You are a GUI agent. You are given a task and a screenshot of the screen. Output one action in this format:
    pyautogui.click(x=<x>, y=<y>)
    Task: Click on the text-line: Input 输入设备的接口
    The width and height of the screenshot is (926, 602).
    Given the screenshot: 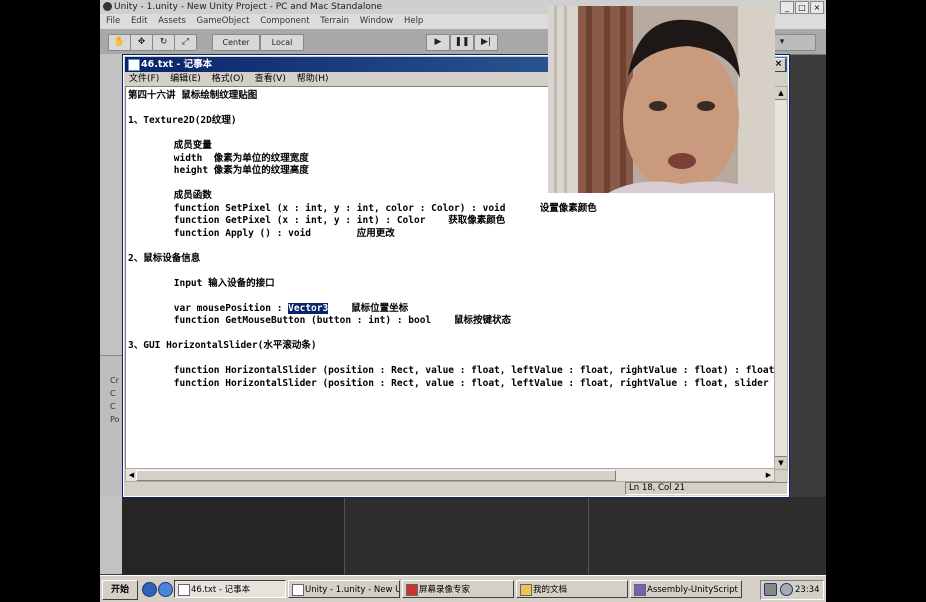 What is the action you would take?
    pyautogui.click(x=201, y=283)
    